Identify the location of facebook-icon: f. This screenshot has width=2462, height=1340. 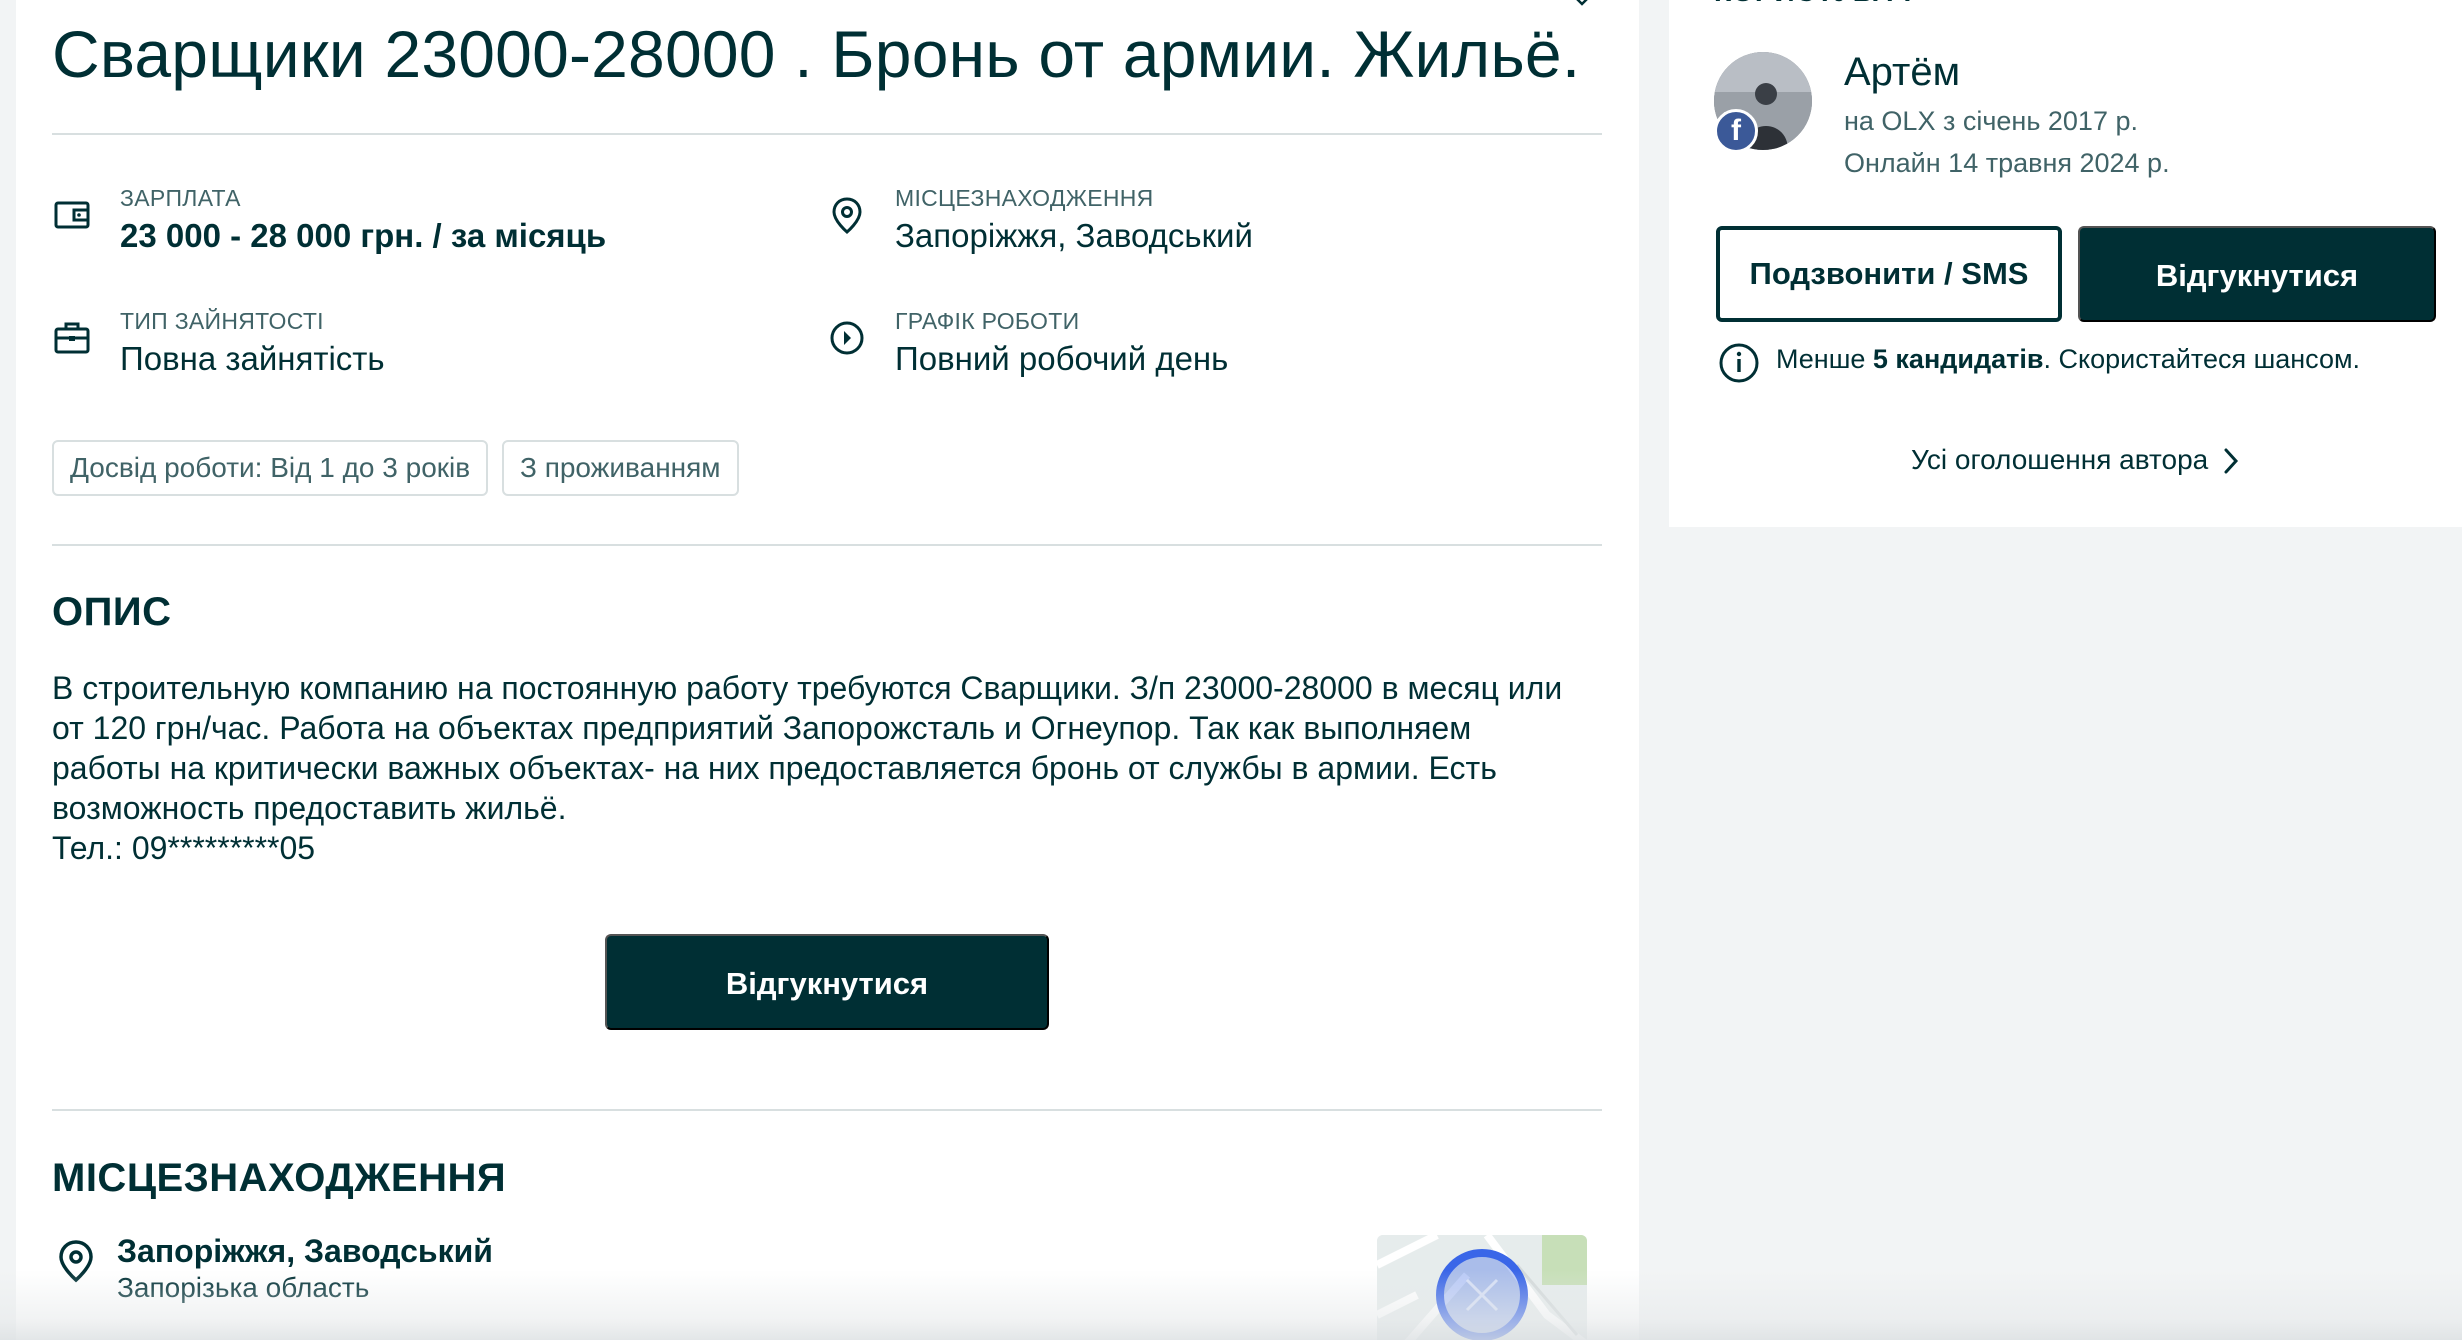
(1736, 131).